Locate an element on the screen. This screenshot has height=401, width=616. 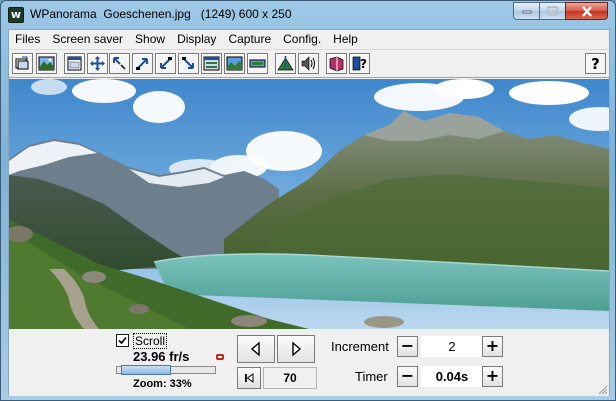
panorama-icon is located at coordinates (234, 63).